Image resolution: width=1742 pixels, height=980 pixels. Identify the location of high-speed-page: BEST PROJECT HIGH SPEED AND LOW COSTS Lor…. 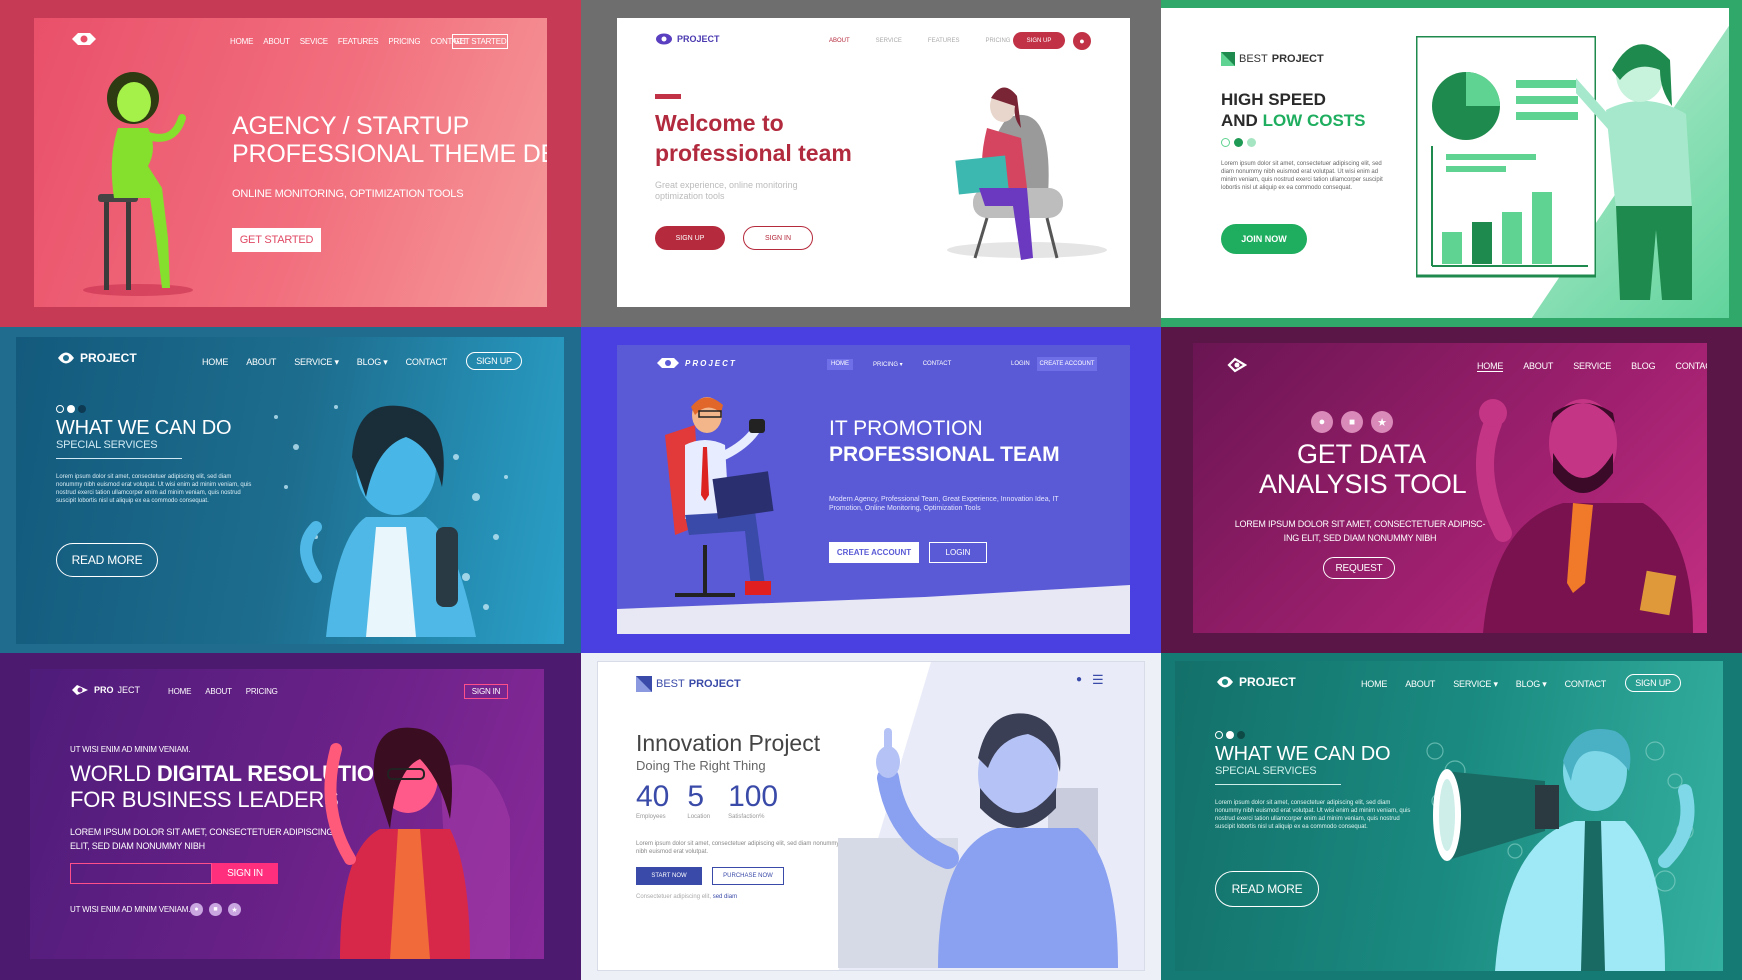
(1445, 163).